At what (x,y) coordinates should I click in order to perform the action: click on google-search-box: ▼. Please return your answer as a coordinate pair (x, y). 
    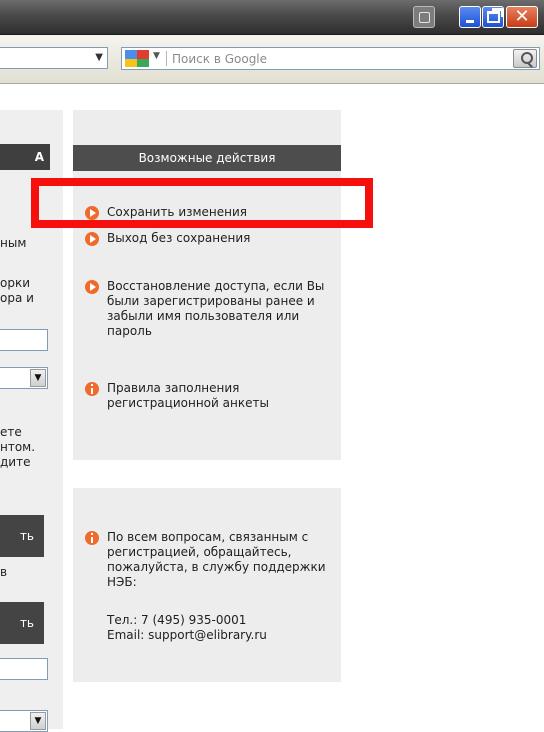
    Looking at the image, I should click on (330, 58).